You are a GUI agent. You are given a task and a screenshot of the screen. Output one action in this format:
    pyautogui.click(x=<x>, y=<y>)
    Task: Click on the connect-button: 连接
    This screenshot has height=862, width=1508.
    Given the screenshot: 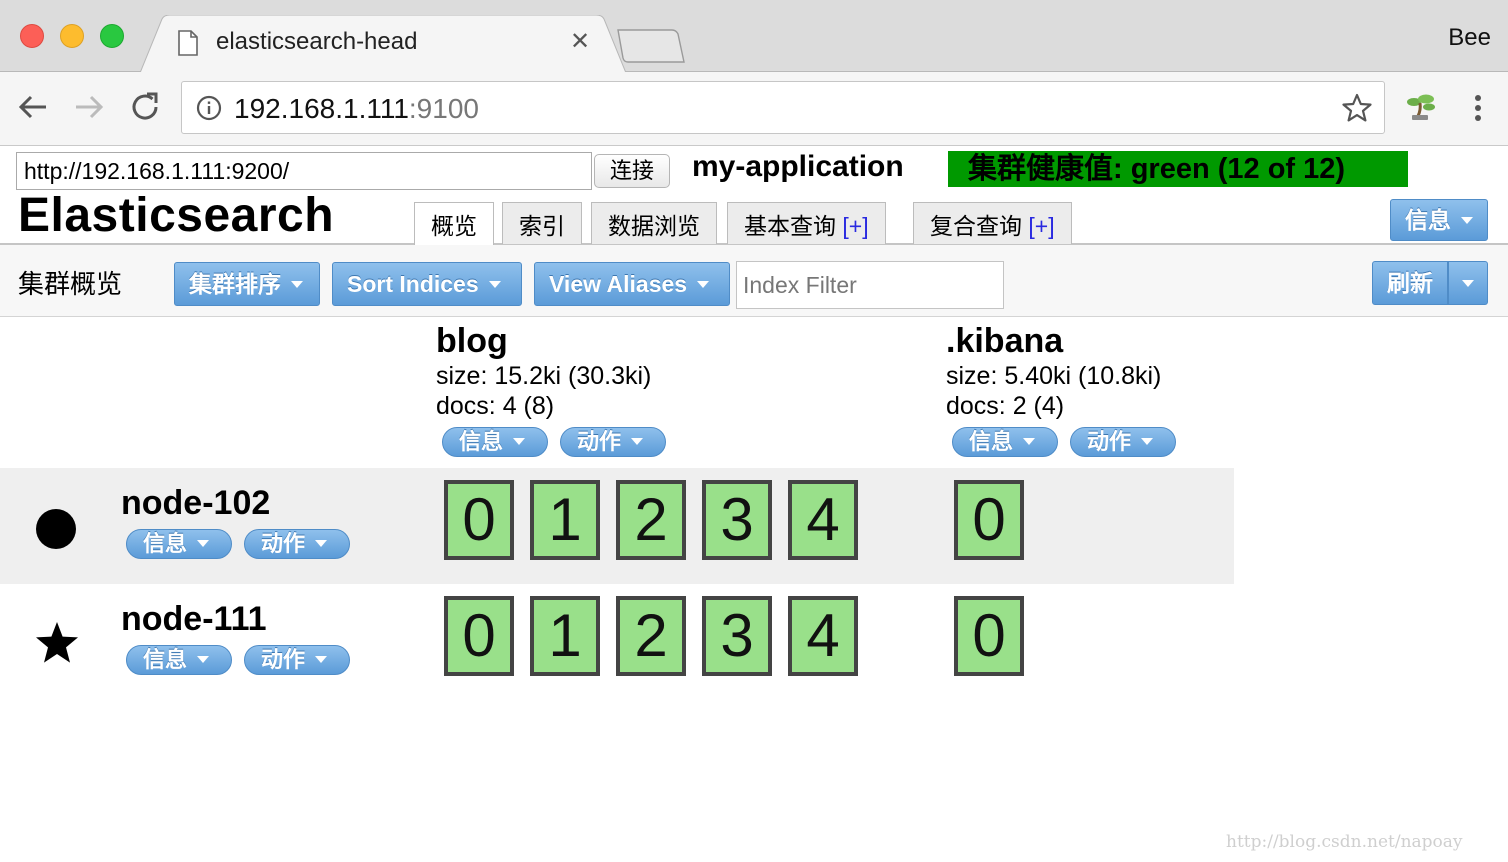 What is the action you would take?
    pyautogui.click(x=632, y=171)
    